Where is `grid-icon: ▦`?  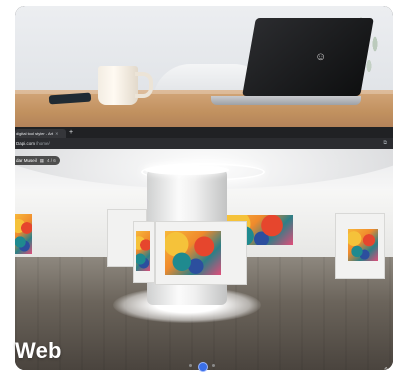
grid-icon: ▦ is located at coordinates (42, 160).